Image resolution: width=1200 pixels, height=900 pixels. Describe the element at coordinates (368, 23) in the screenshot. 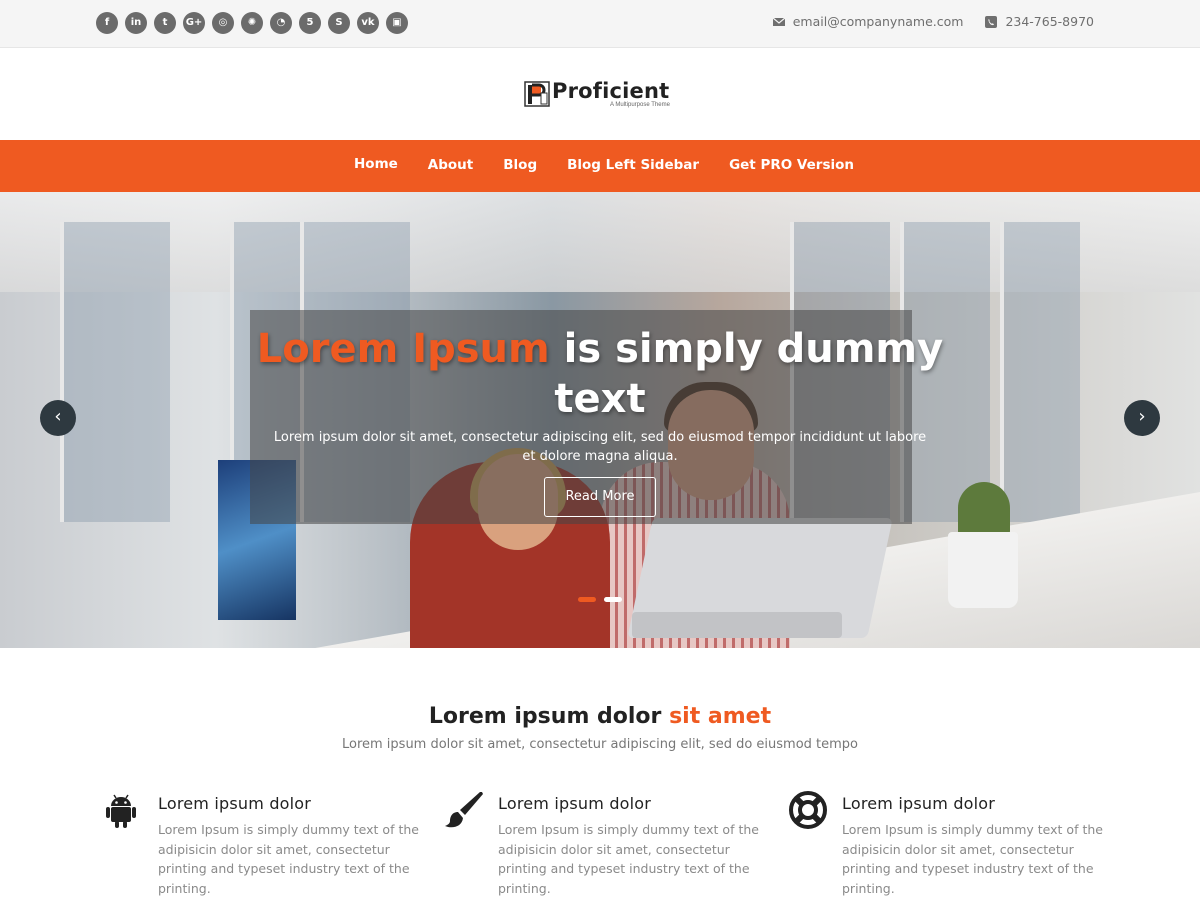

I see `vk-icon: vk` at that location.